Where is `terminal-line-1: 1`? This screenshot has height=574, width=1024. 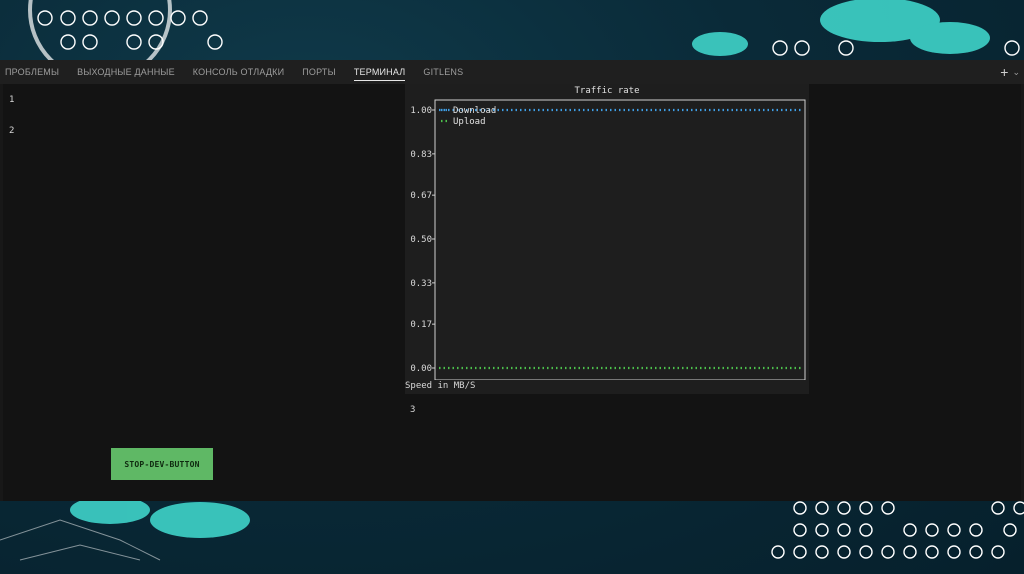
terminal-line-1: 1 is located at coordinates (12, 100).